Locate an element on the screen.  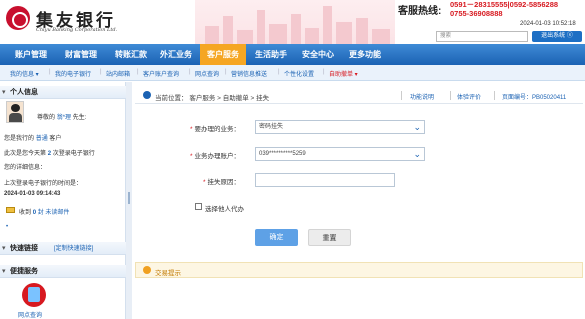
sidebar-convenience-header: 便捷服务 is located at coordinates (63, 271).